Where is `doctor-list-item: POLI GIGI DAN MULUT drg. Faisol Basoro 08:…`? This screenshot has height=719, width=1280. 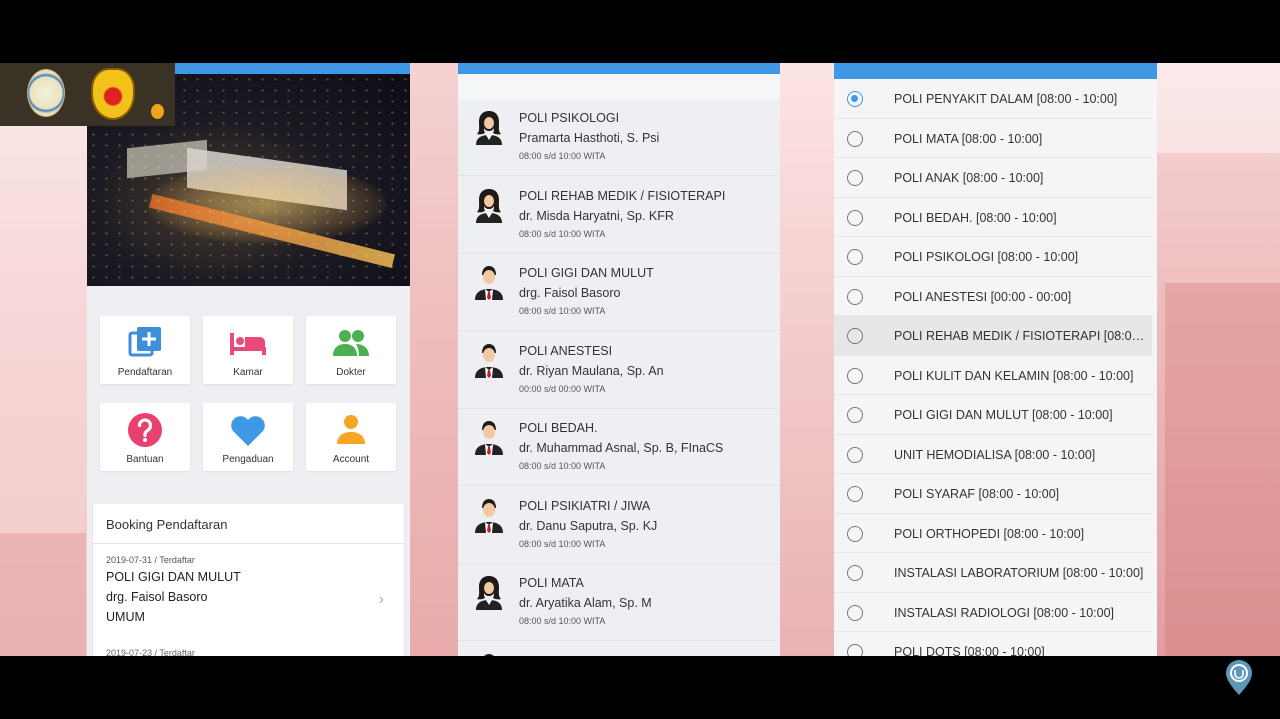
doctor-list-item: POLI GIGI DAN MULUT drg. Faisol Basoro 08:… is located at coordinates (619, 292).